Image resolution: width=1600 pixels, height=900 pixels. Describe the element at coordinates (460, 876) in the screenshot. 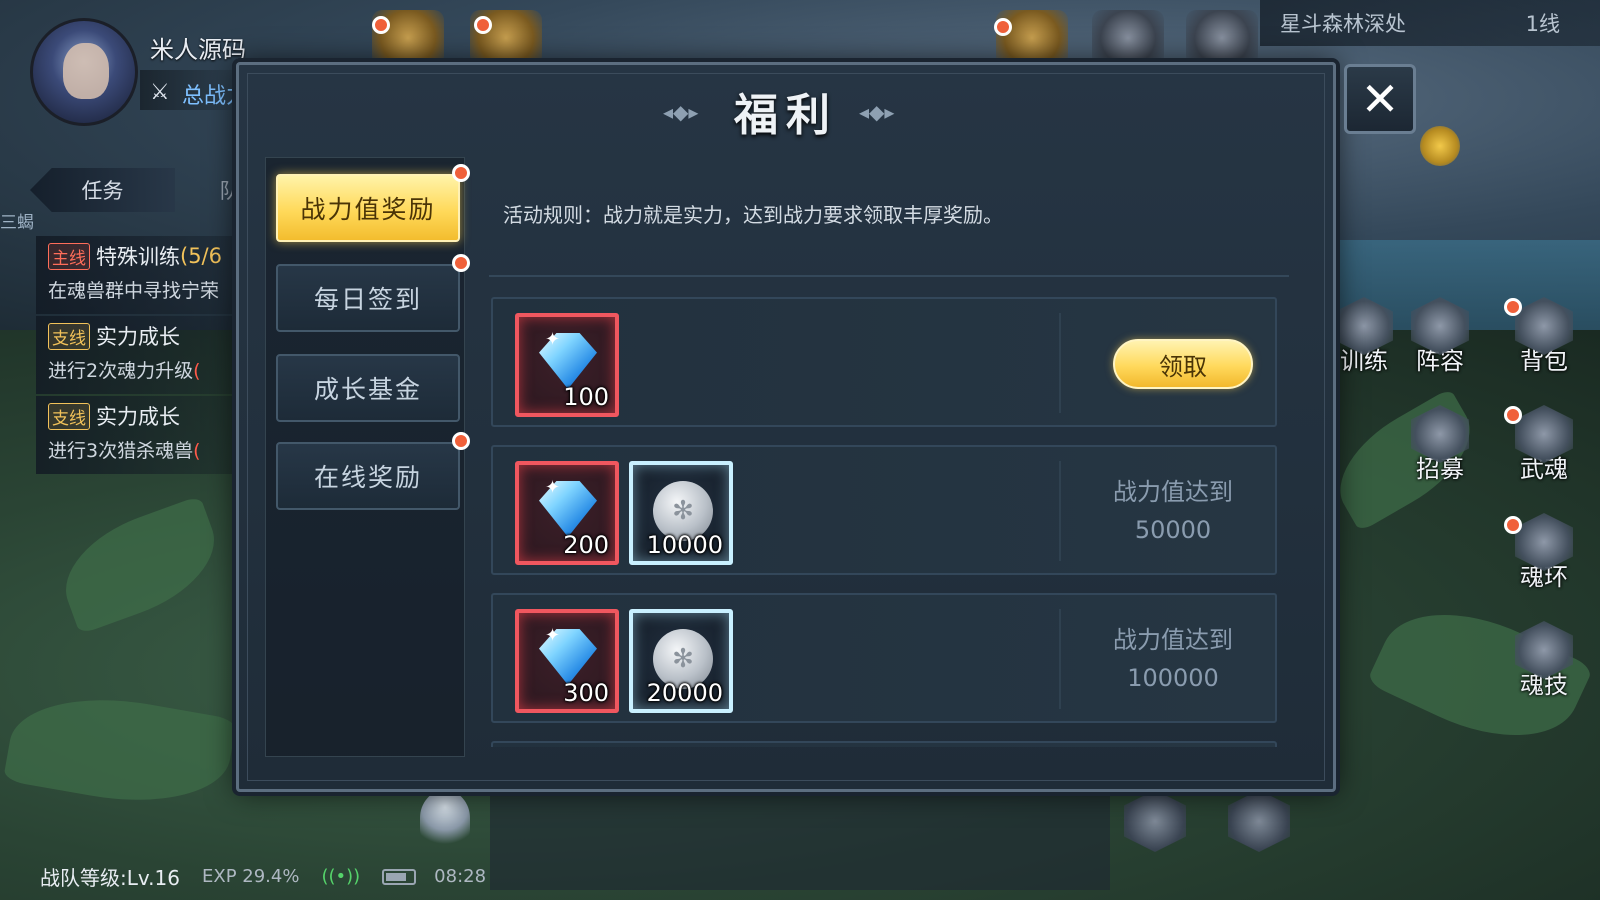

I see `clock-time: 08:28` at that location.